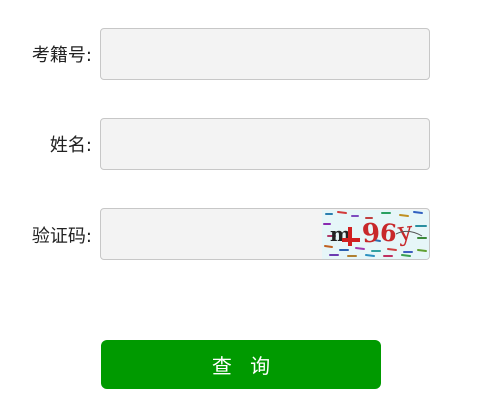 The height and width of the screenshot is (400, 481). What do you see at coordinates (61, 236) in the screenshot?
I see `captcha-label: 验证码:` at bounding box center [61, 236].